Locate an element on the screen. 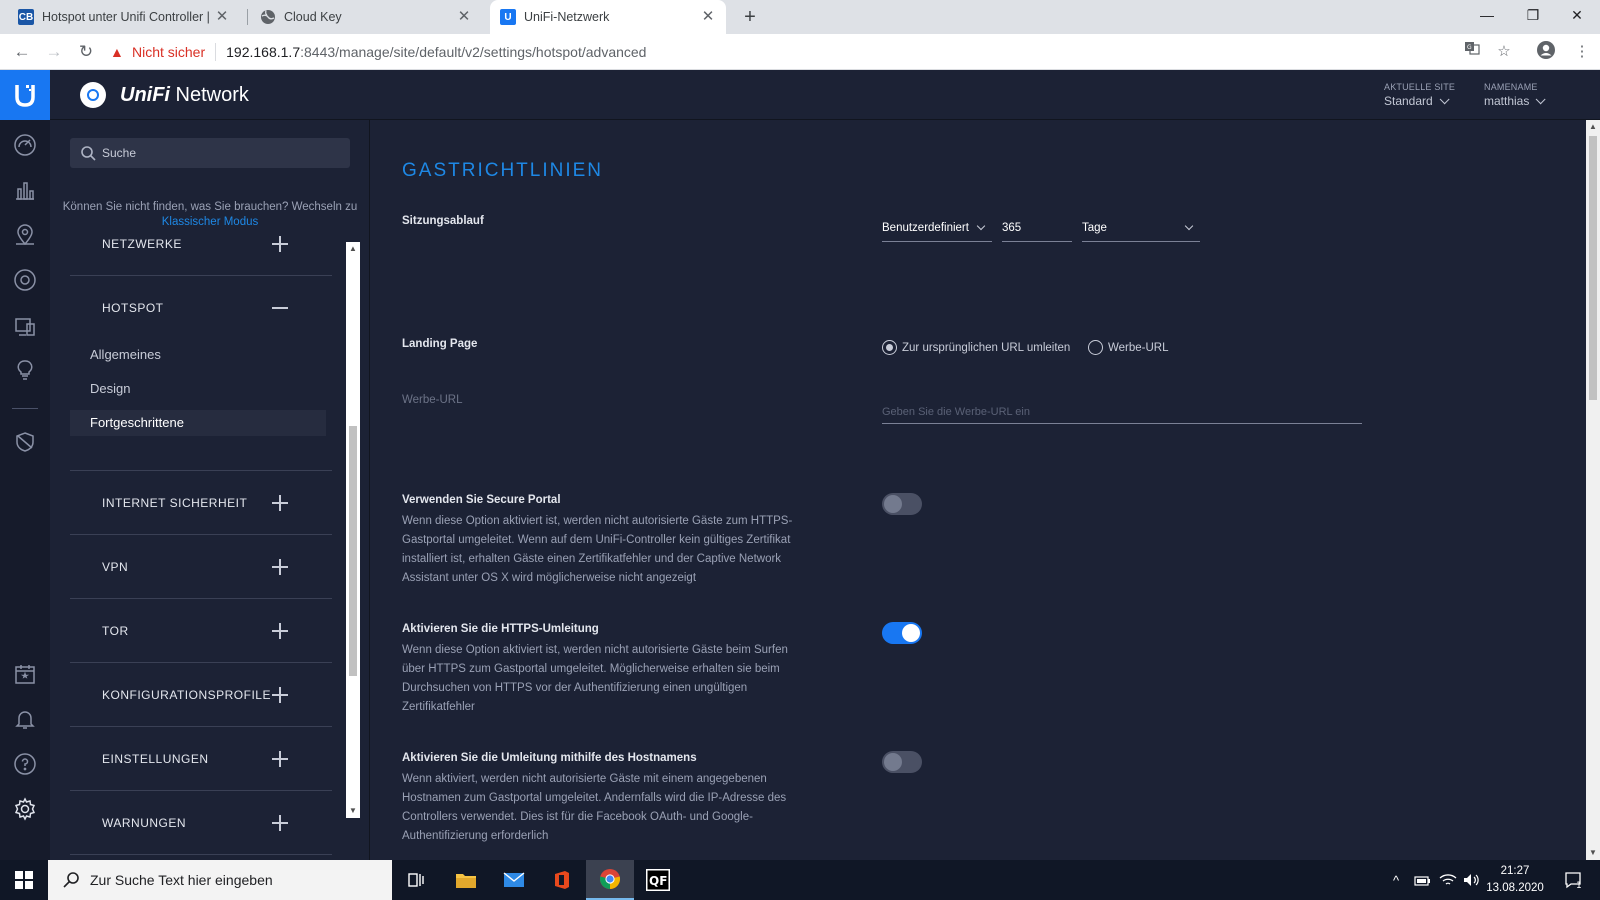  nav-section-label: EINSTELLUNGEN is located at coordinates (155, 759).